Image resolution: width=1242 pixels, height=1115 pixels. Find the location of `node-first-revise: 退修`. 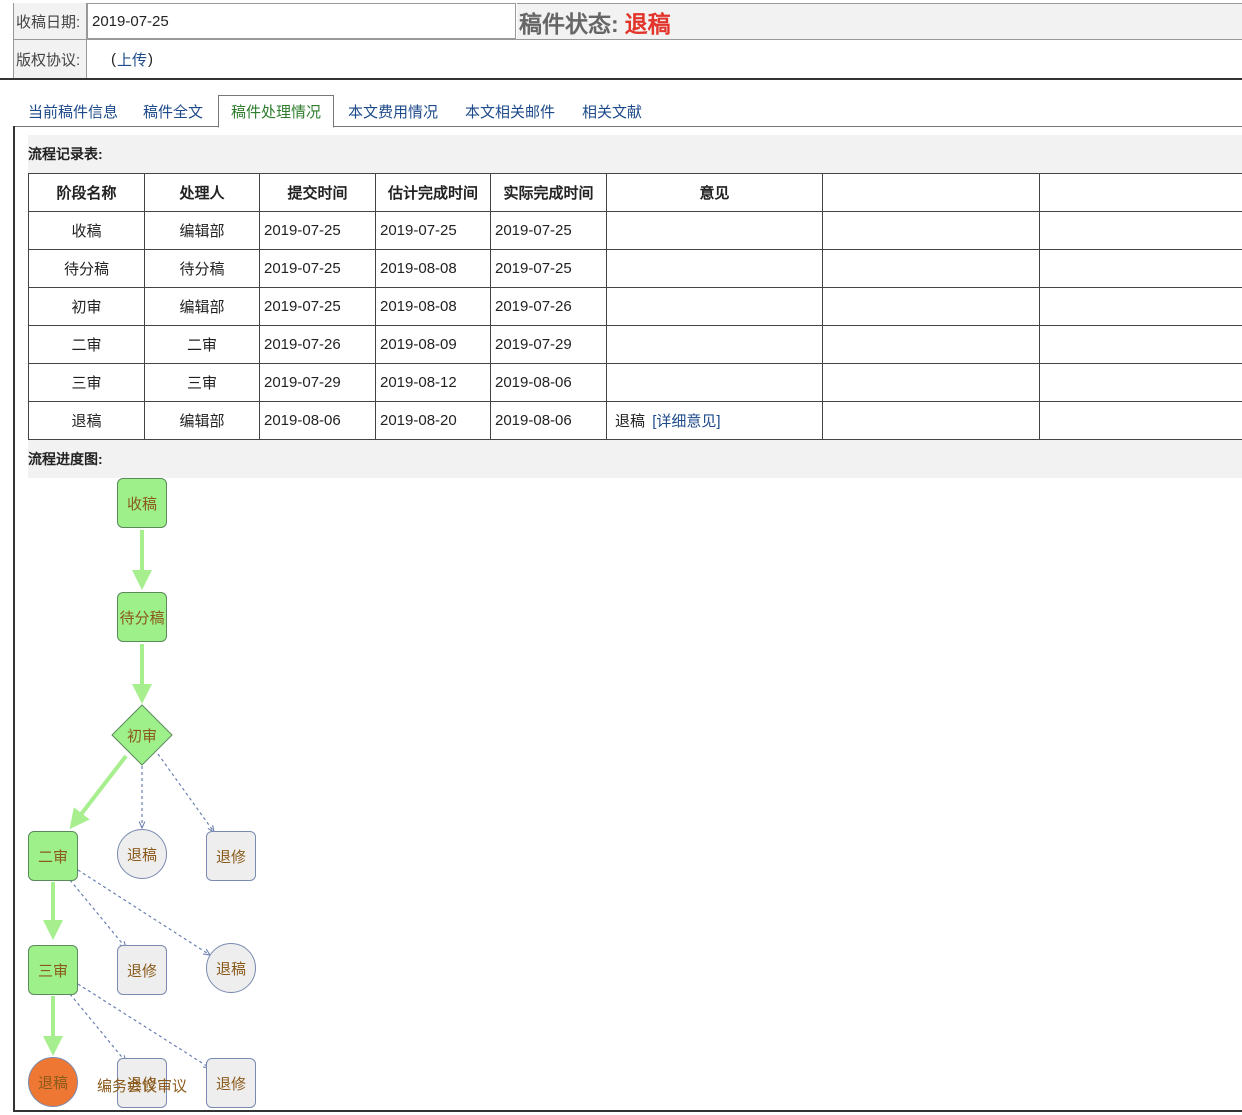

node-first-revise: 退修 is located at coordinates (231, 856).